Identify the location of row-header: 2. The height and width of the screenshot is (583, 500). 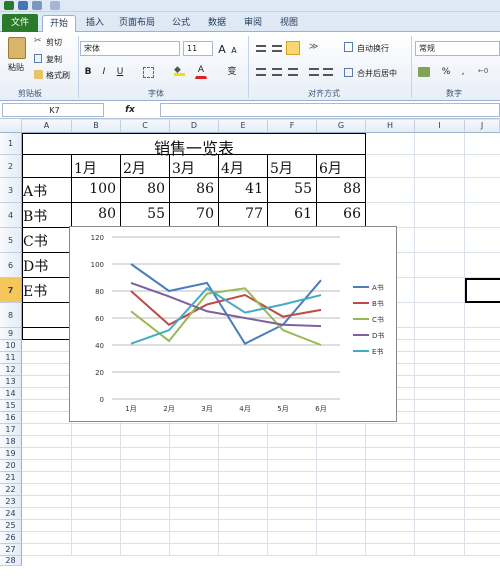
(11, 166).